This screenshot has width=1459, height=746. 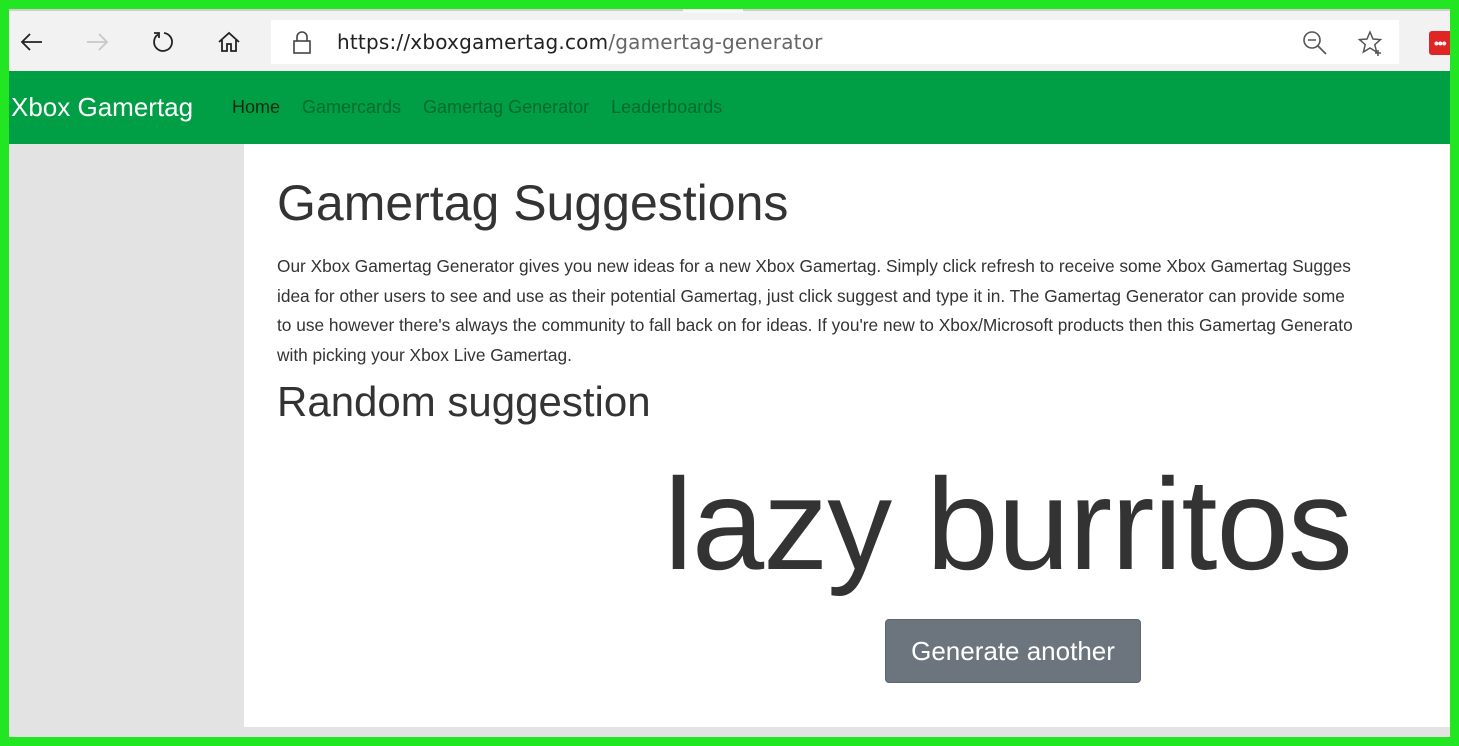 What do you see at coordinates (533, 203) in the screenshot?
I see `page-title: Gamertag Suggestions` at bounding box center [533, 203].